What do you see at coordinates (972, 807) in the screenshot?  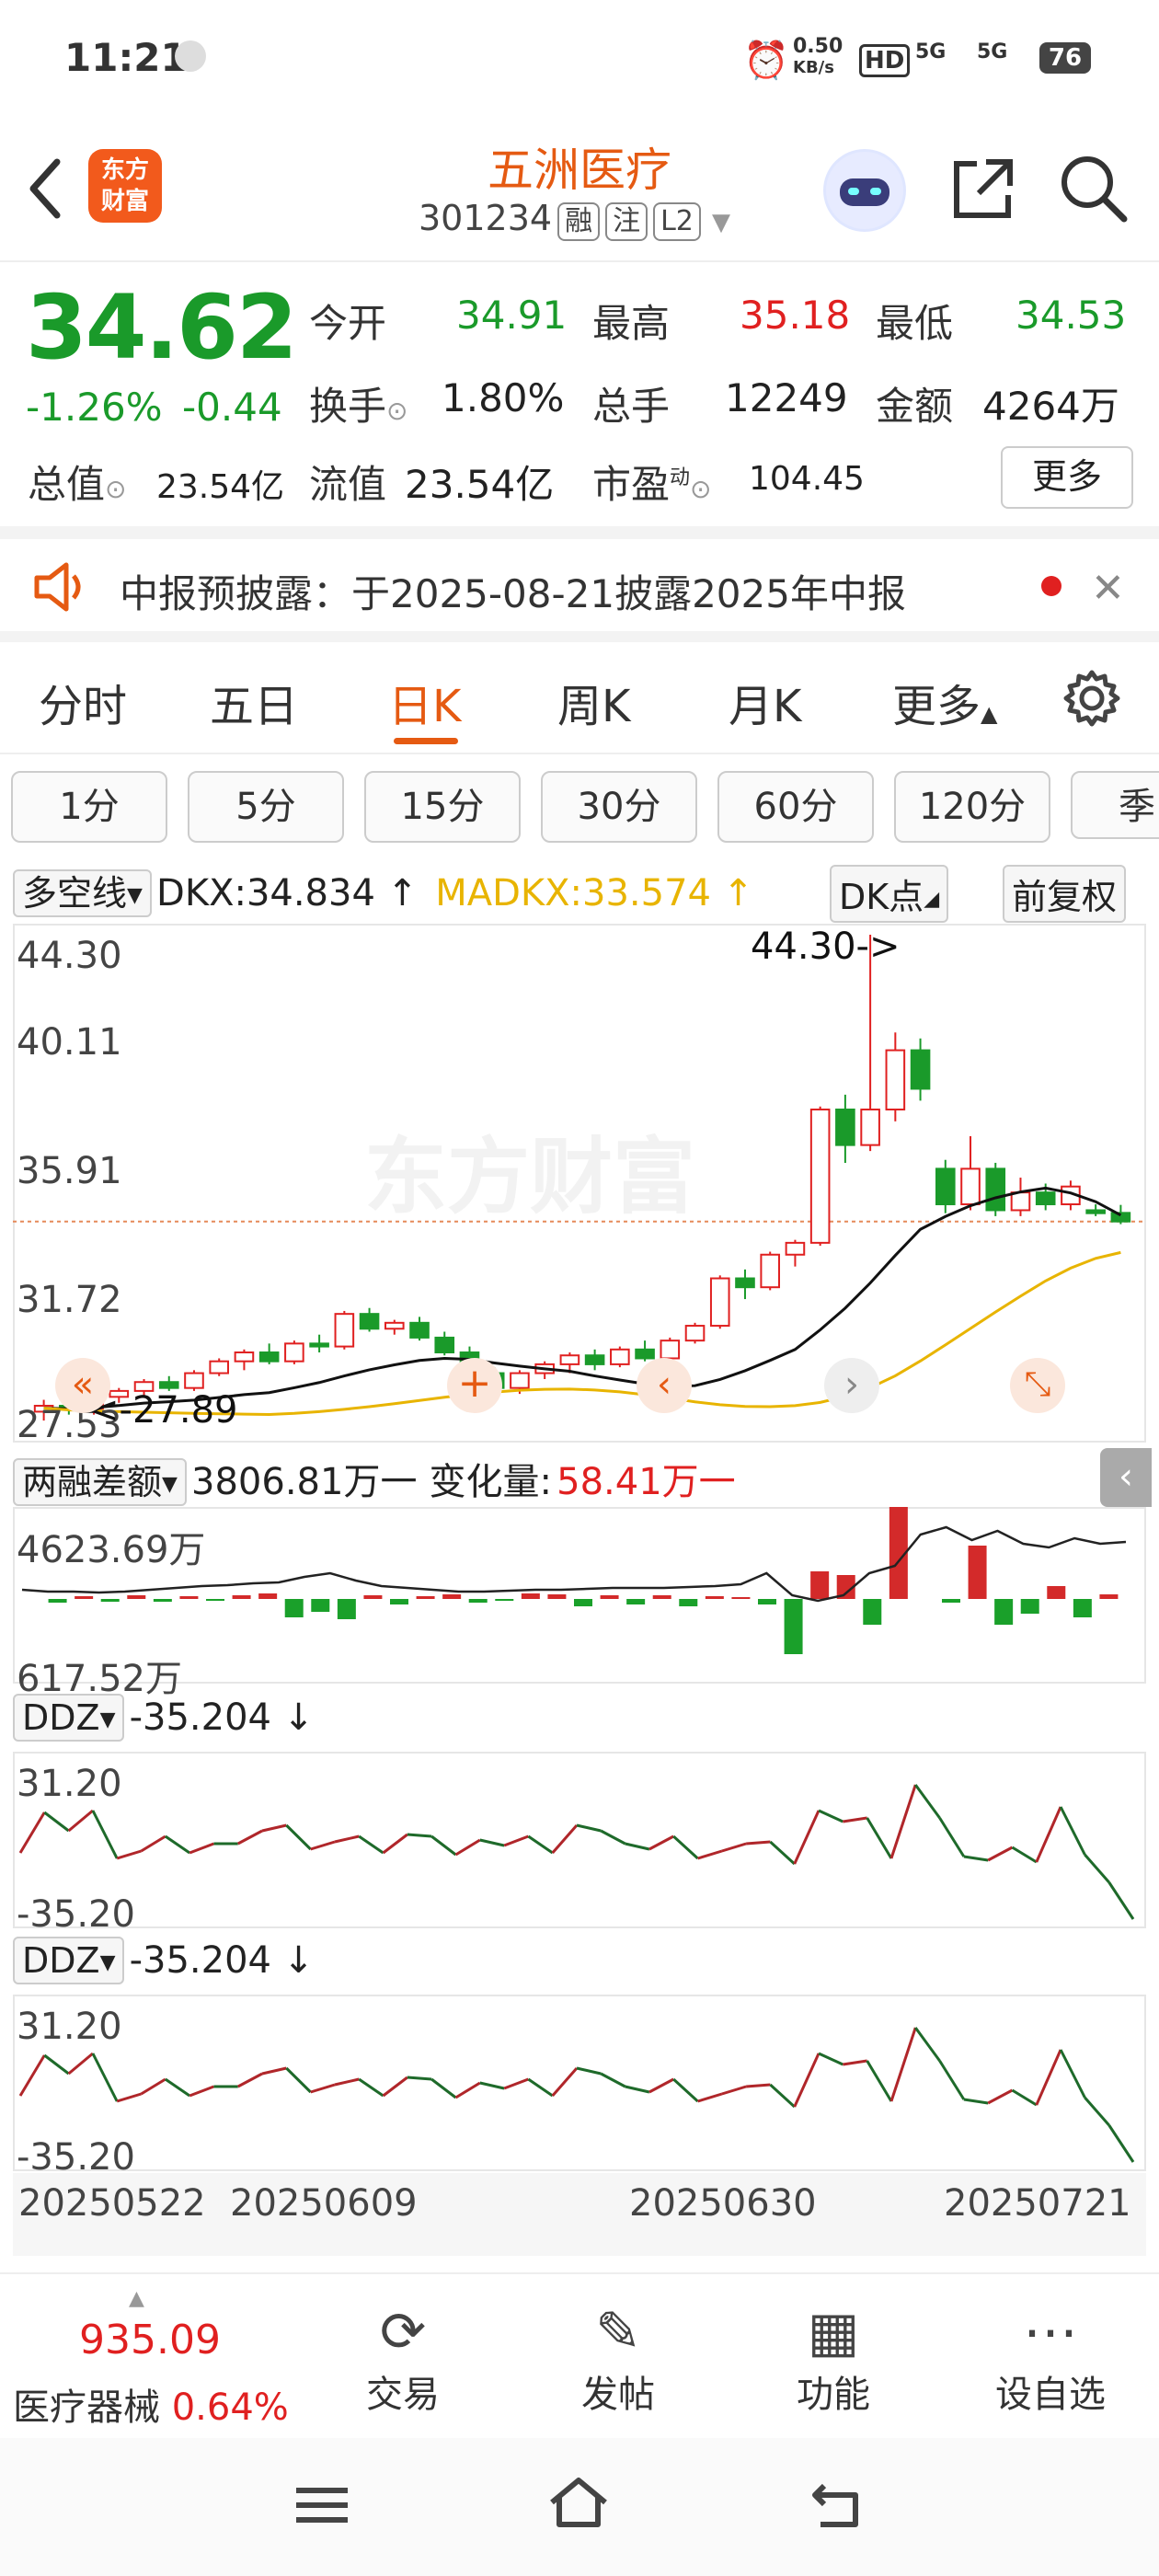 I see `period-120min: 120分` at bounding box center [972, 807].